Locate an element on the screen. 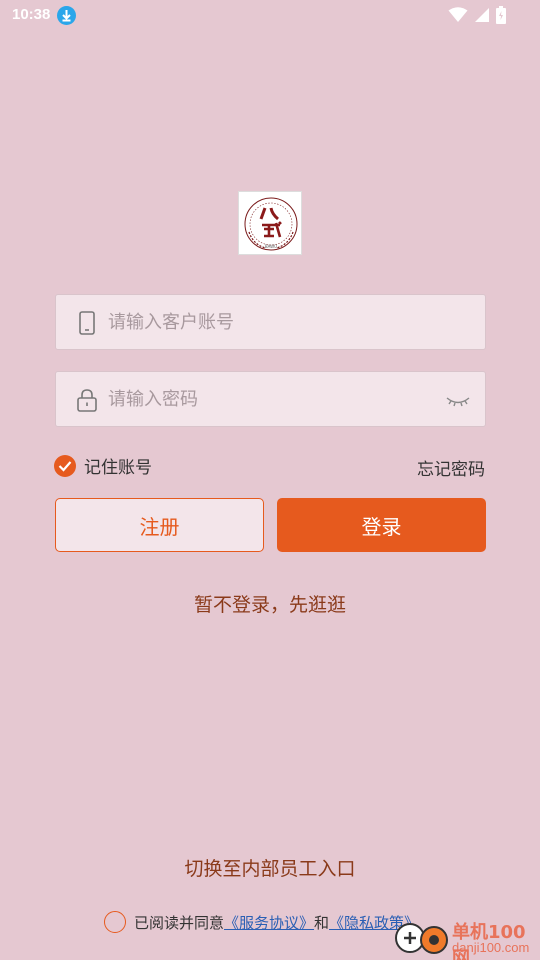 The width and height of the screenshot is (540, 960). status-icons is located at coordinates (477, 15).